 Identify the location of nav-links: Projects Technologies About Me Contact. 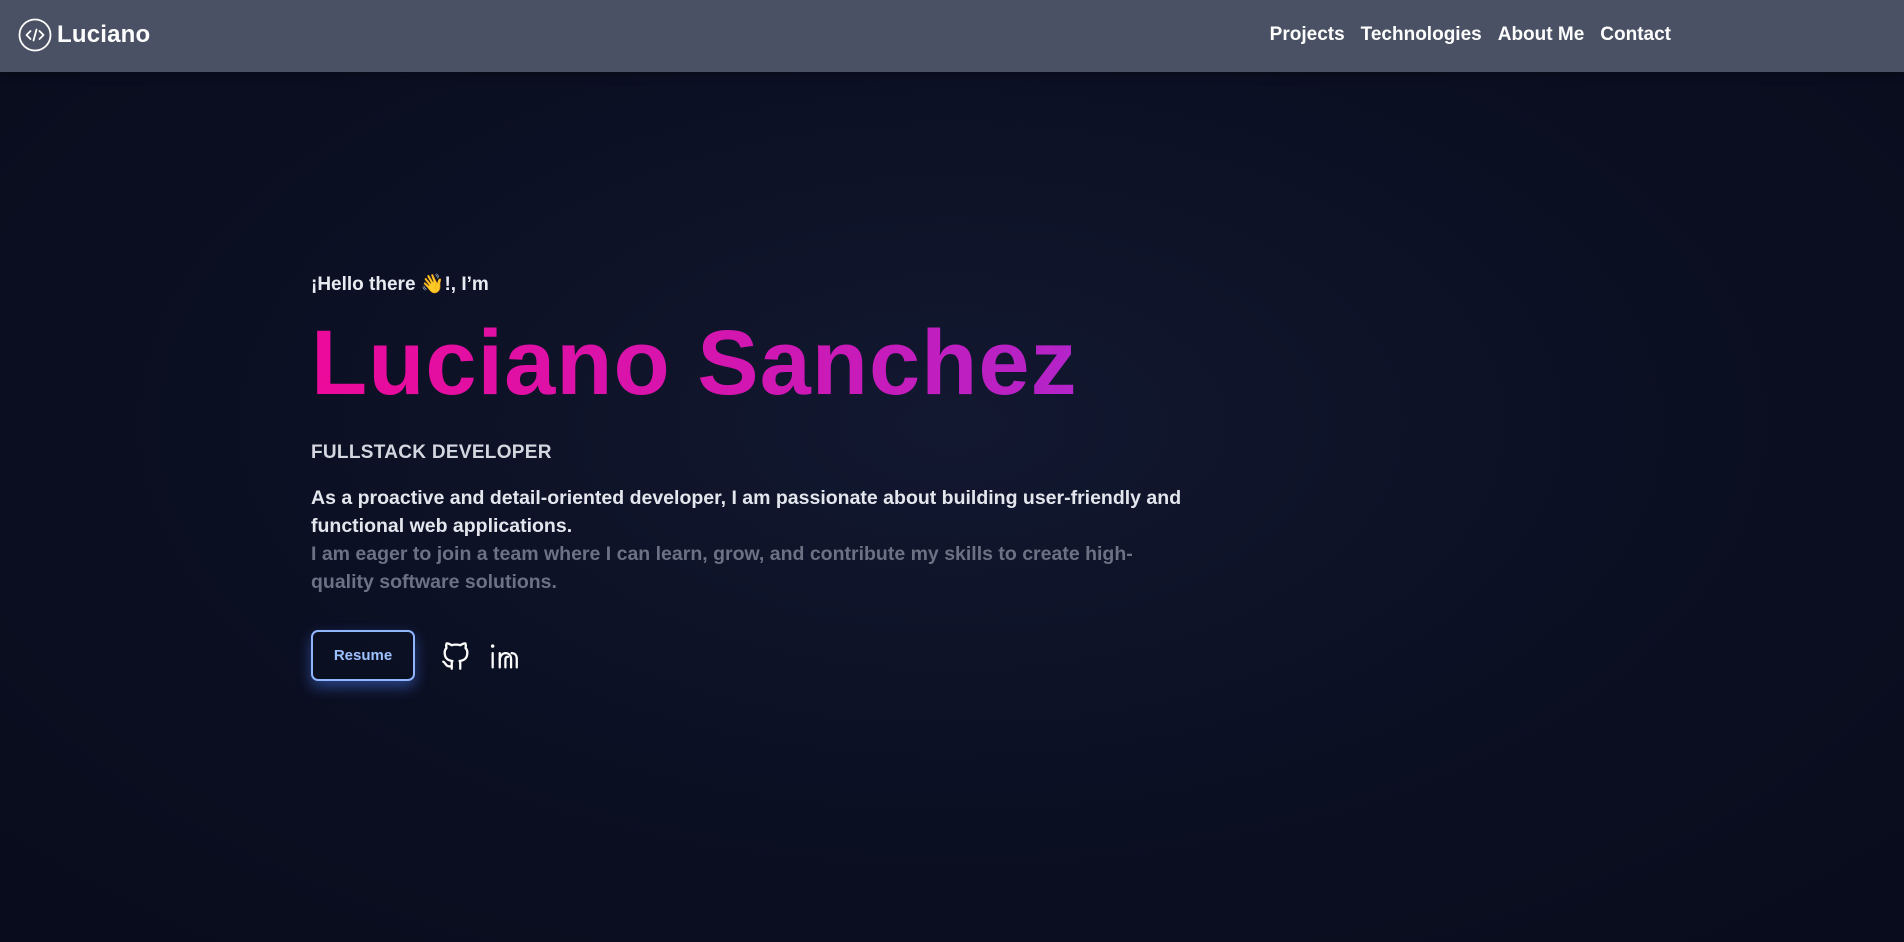
(1470, 35).